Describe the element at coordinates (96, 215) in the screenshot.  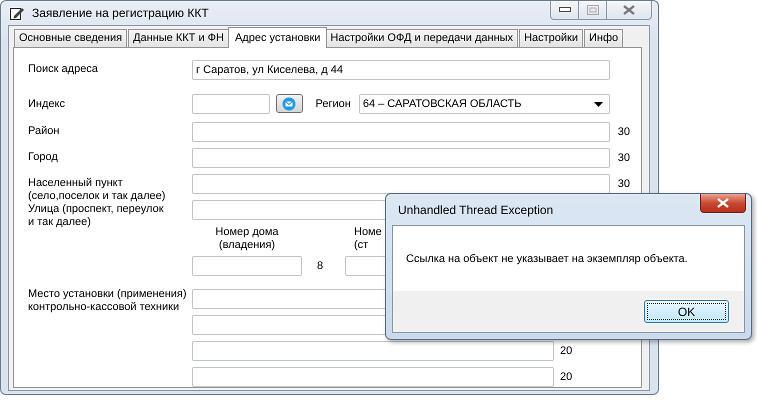
I see `field-label: Улица (проспект, переулок и так далее)` at that location.